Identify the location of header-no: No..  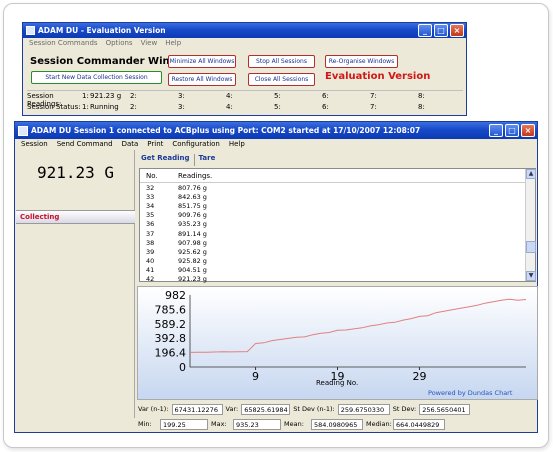
(152, 175).